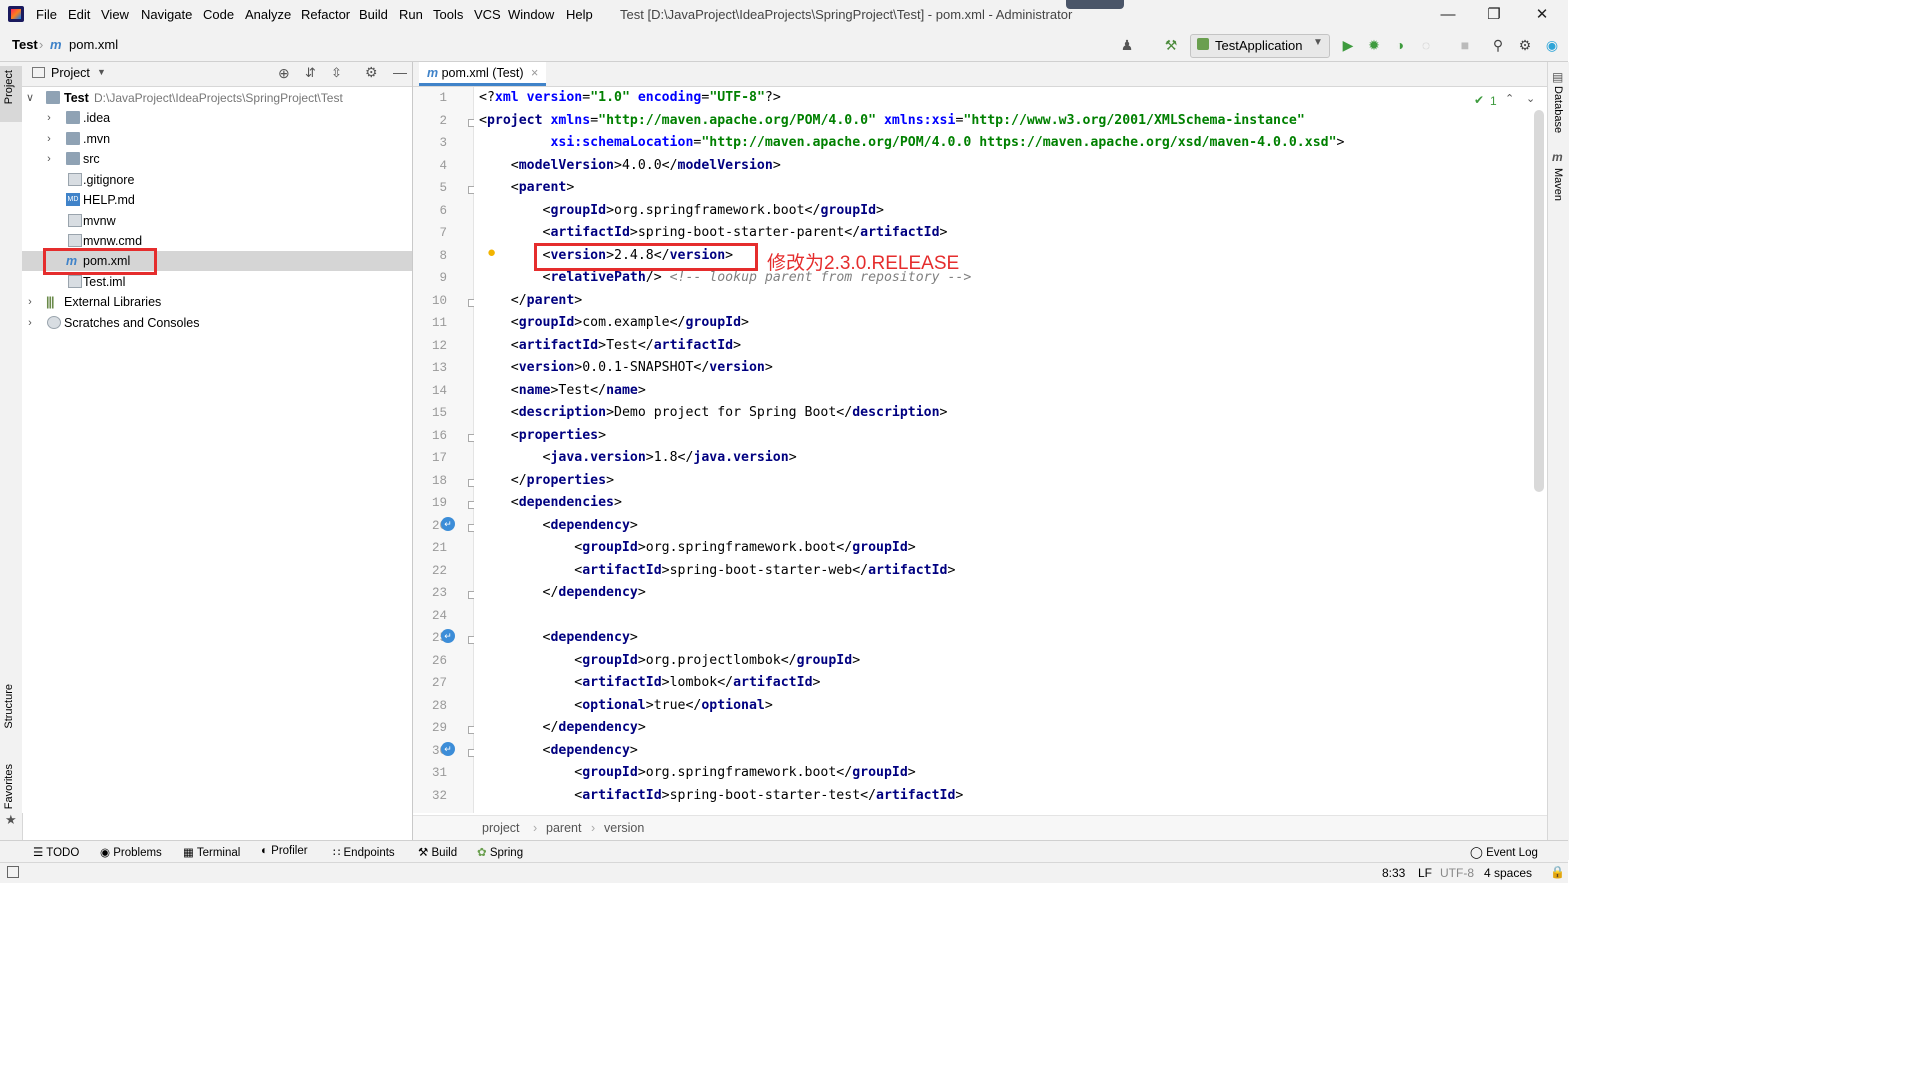 The height and width of the screenshot is (1080, 1920). What do you see at coordinates (1557, 872) in the screenshot?
I see `lock-icon: 🔒` at bounding box center [1557, 872].